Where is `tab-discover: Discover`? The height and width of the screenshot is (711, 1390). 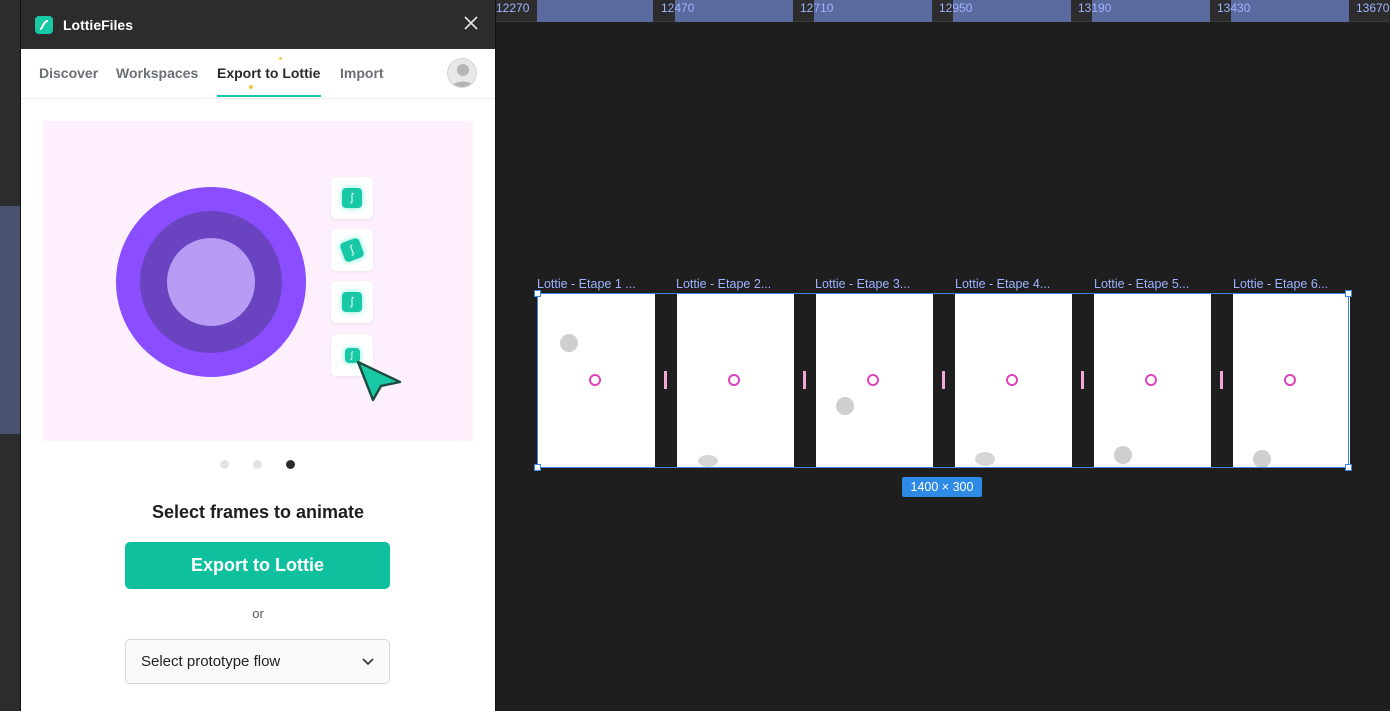 tab-discover: Discover is located at coordinates (68, 73).